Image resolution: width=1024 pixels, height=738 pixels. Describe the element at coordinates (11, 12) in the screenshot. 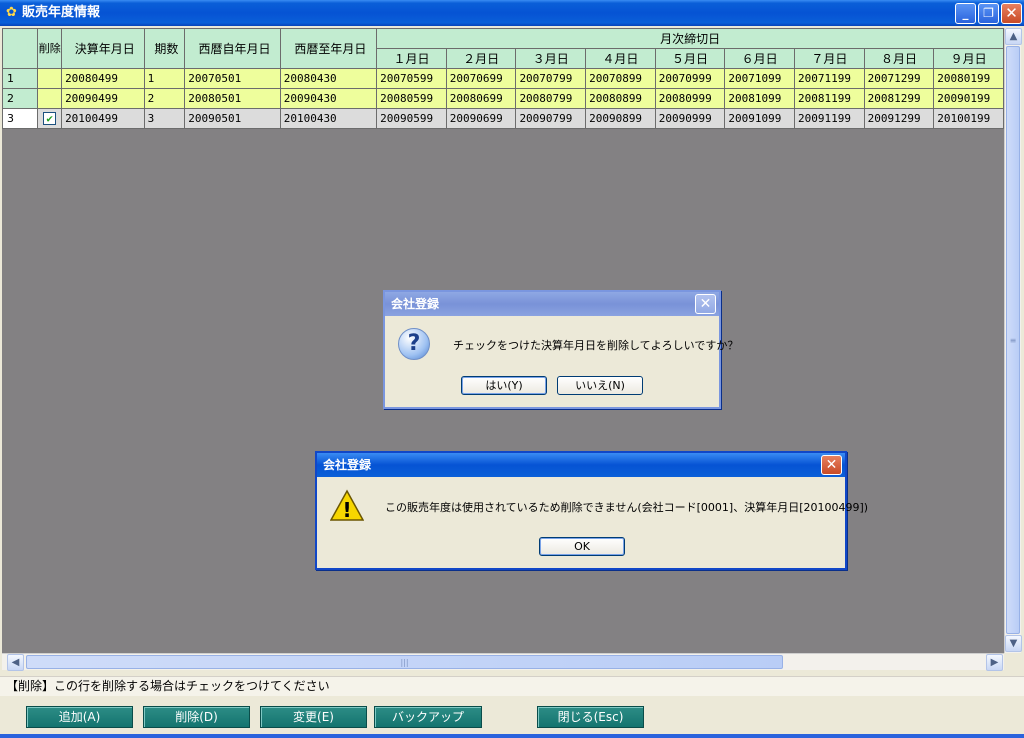

I see `app-icon: ✿` at that location.